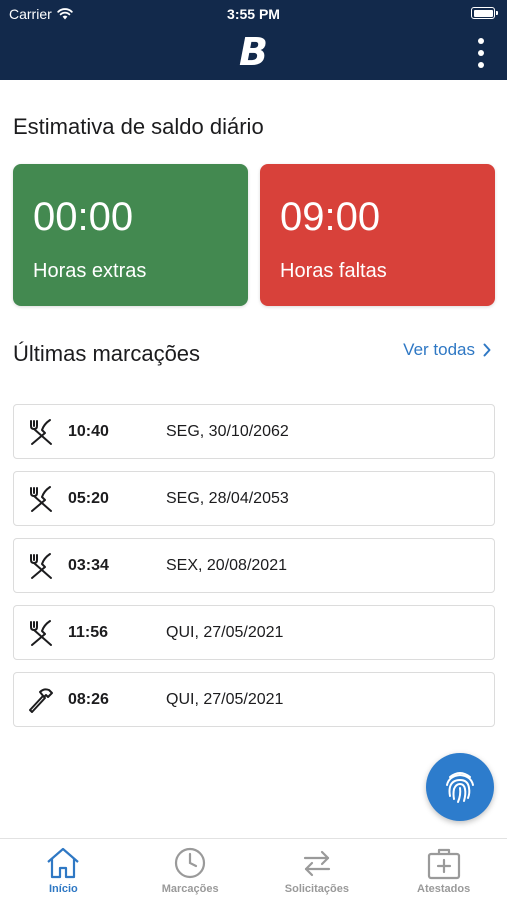 The height and width of the screenshot is (900, 507). I want to click on list-item: 10:40 SEG, 30/10/2062, so click(254, 431).